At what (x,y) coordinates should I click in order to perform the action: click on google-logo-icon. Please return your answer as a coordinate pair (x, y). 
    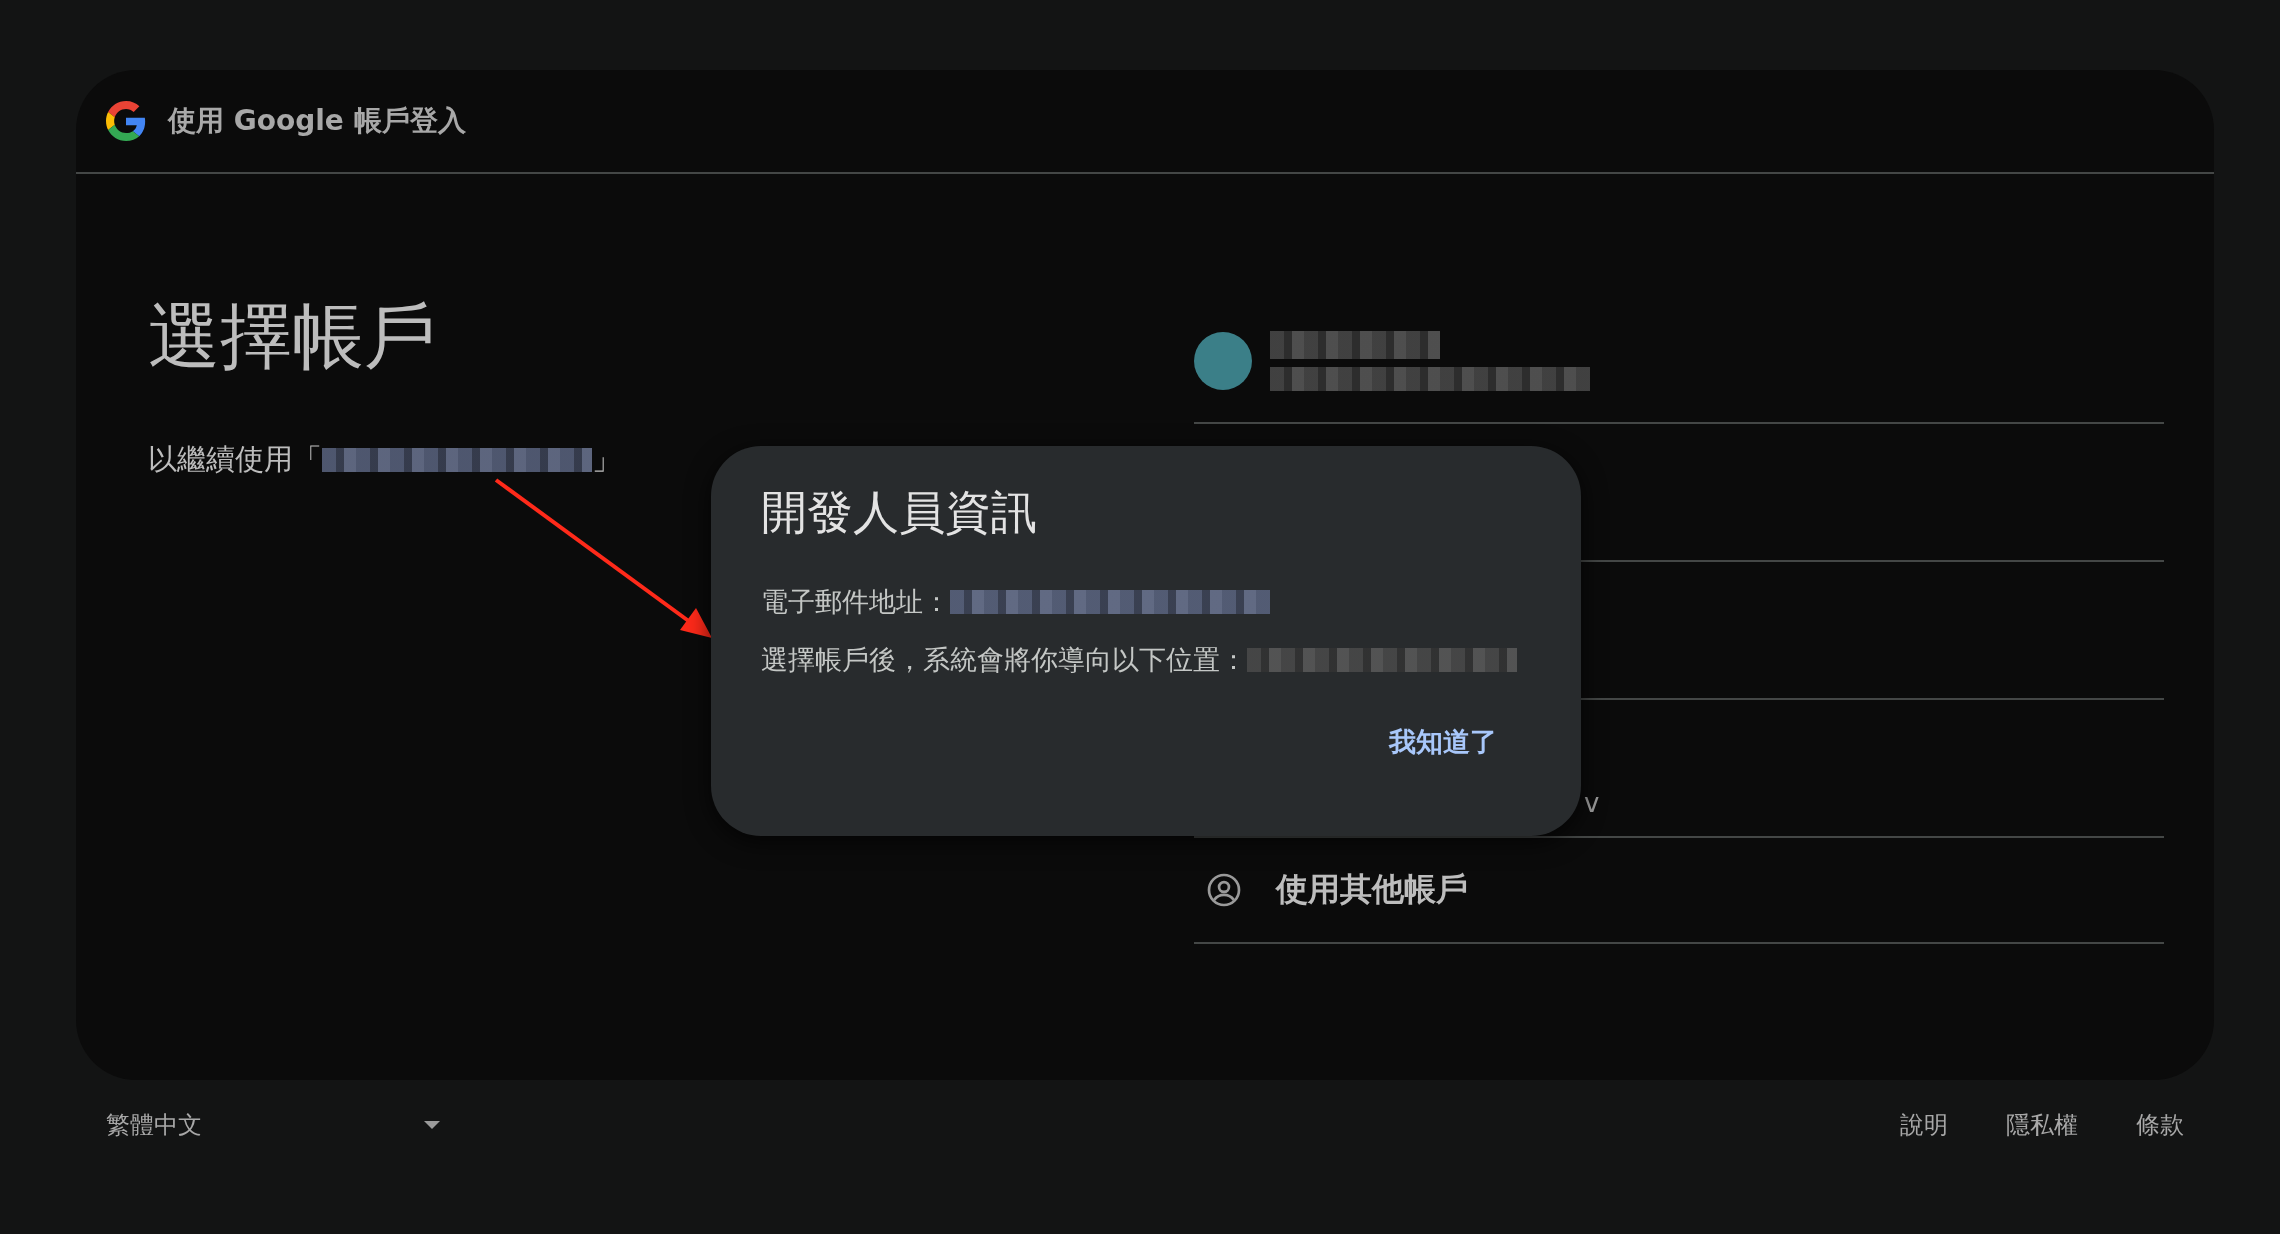
    Looking at the image, I should click on (126, 121).